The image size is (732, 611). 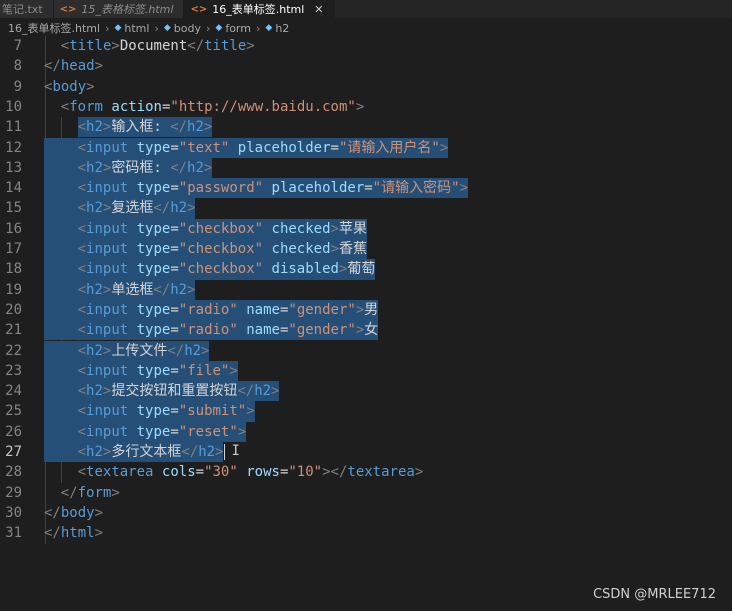 What do you see at coordinates (654, 594) in the screenshot?
I see `watermark: CSDN @MRLEE712` at bounding box center [654, 594].